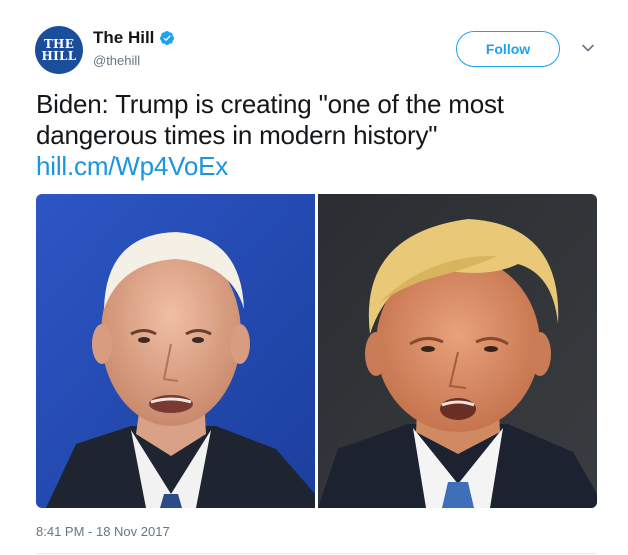  I want to click on handle: @thehill, so click(134, 61).